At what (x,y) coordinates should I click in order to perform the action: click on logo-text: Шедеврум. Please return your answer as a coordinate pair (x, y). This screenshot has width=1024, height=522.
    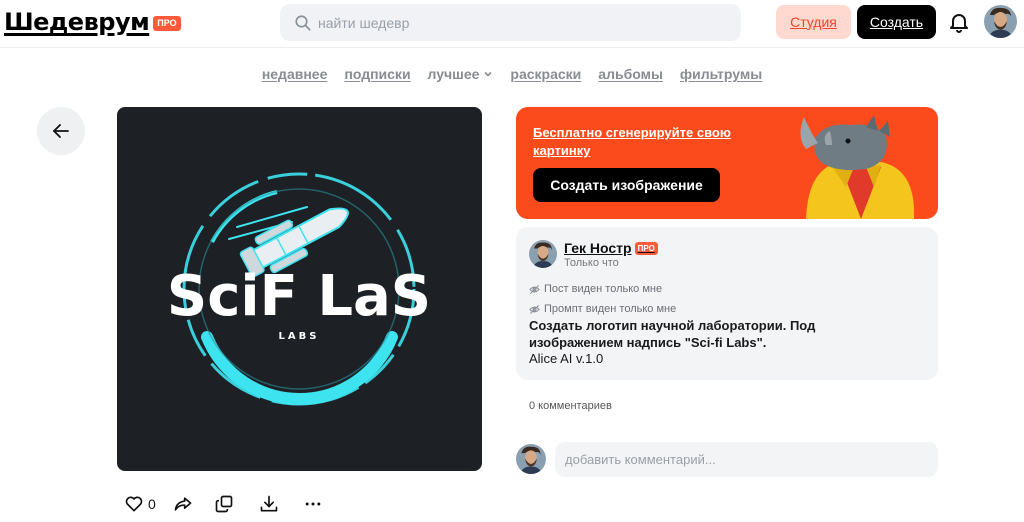
    Looking at the image, I should click on (77, 22).